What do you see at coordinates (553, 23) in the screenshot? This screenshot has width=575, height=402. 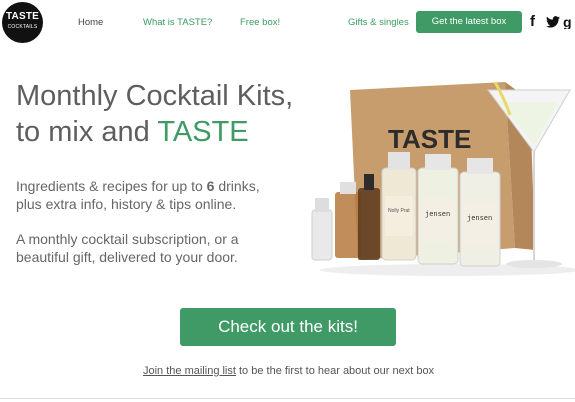 I see `twitter-icon` at bounding box center [553, 23].